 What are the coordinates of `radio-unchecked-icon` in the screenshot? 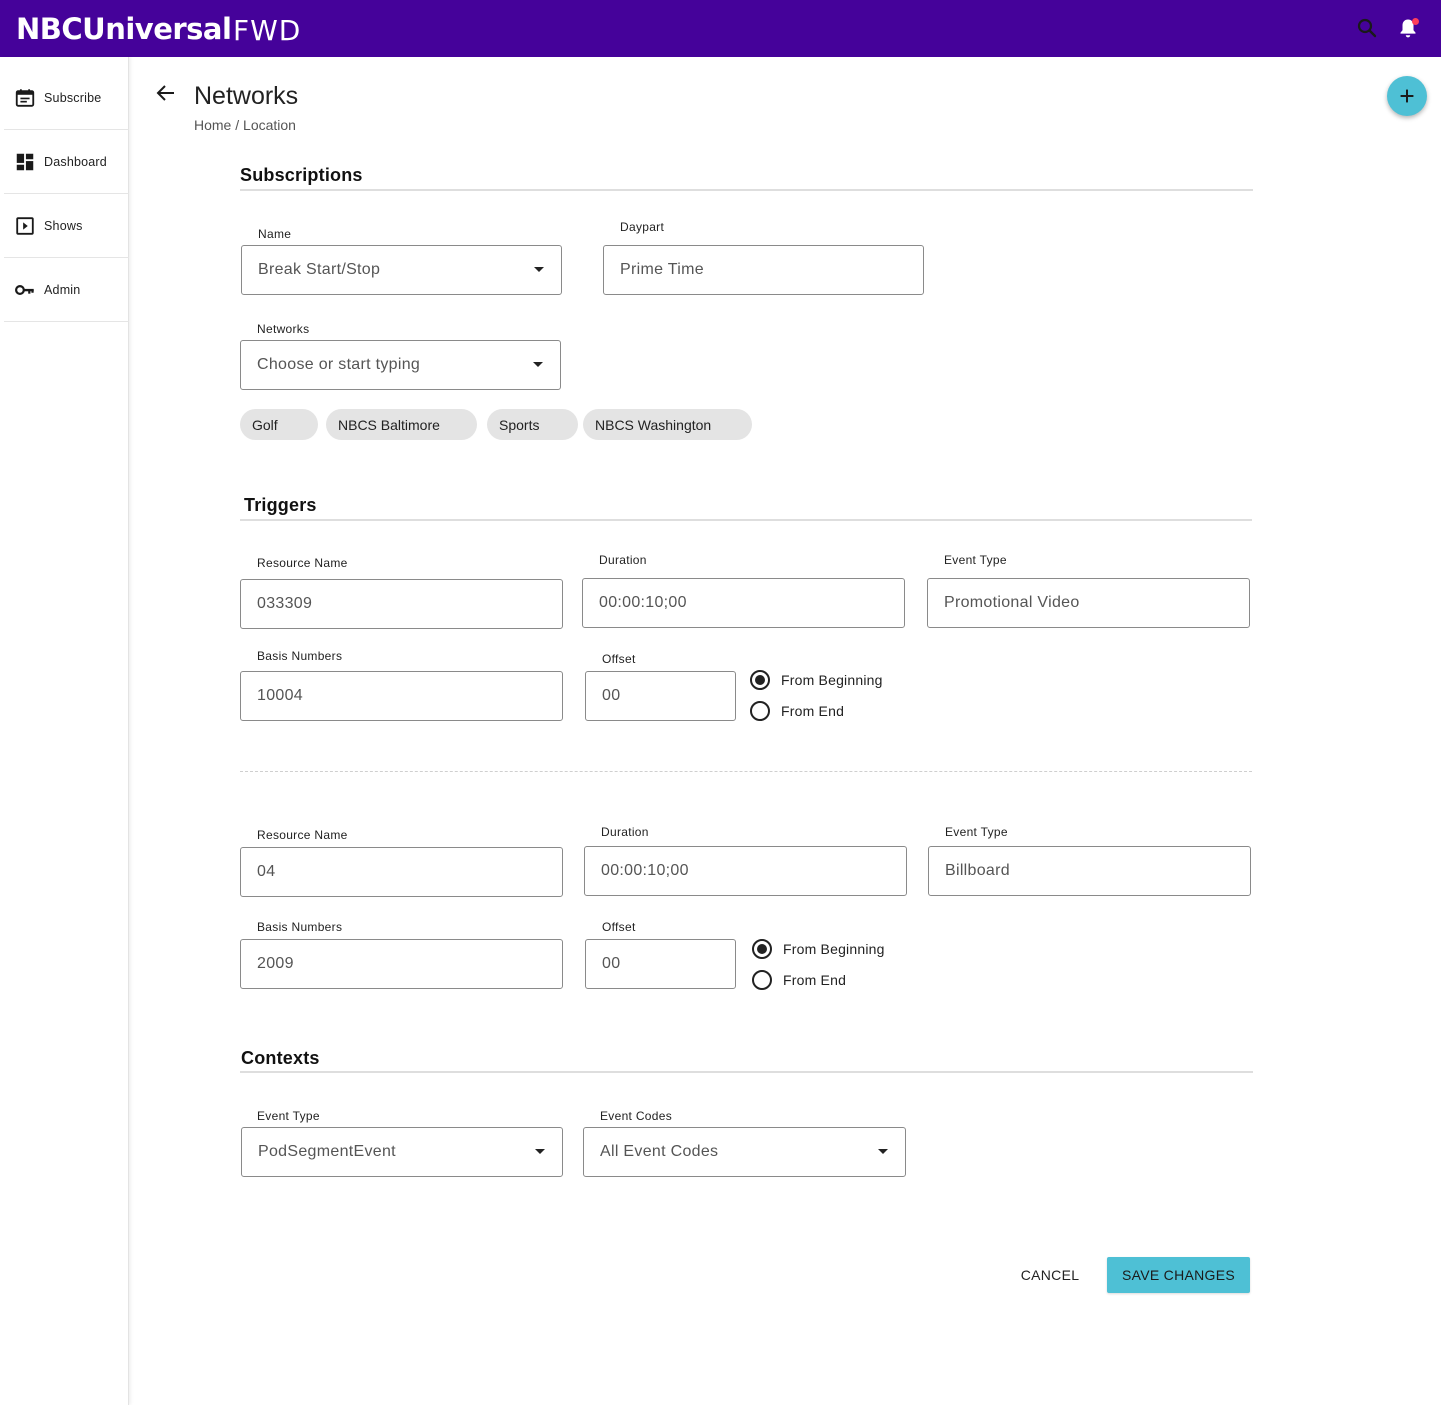 It's located at (762, 980).